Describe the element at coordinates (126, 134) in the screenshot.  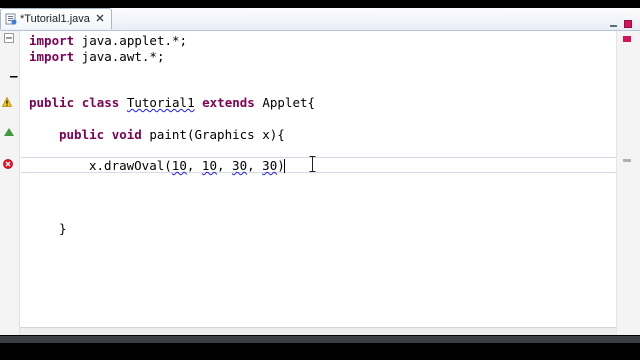
I see `keyword: void` at that location.